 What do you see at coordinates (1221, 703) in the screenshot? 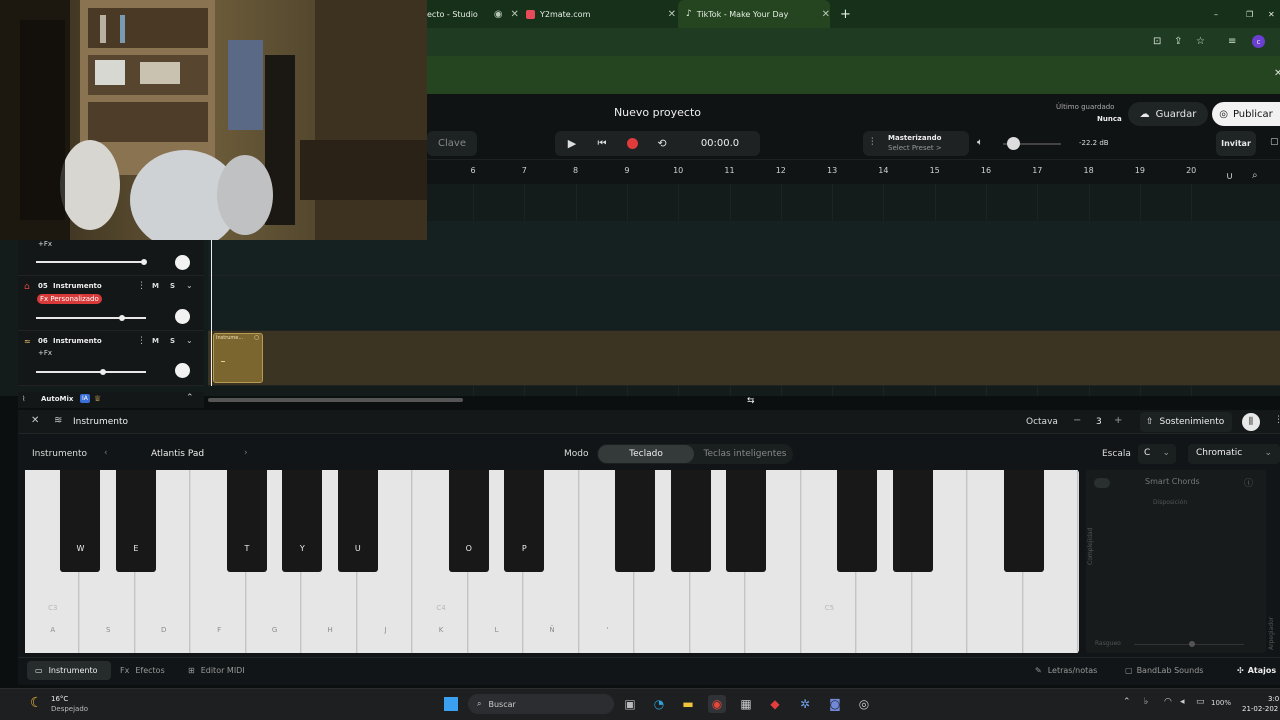
I see `battery-percent: 100%` at bounding box center [1221, 703].